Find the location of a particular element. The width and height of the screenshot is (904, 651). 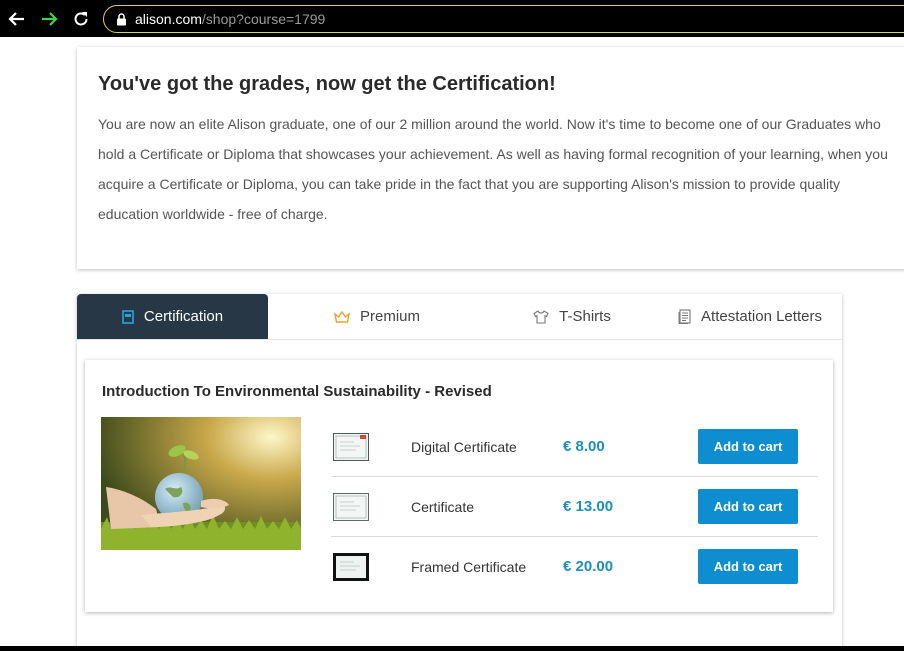

forward-arrow-icon is located at coordinates (50, 19).